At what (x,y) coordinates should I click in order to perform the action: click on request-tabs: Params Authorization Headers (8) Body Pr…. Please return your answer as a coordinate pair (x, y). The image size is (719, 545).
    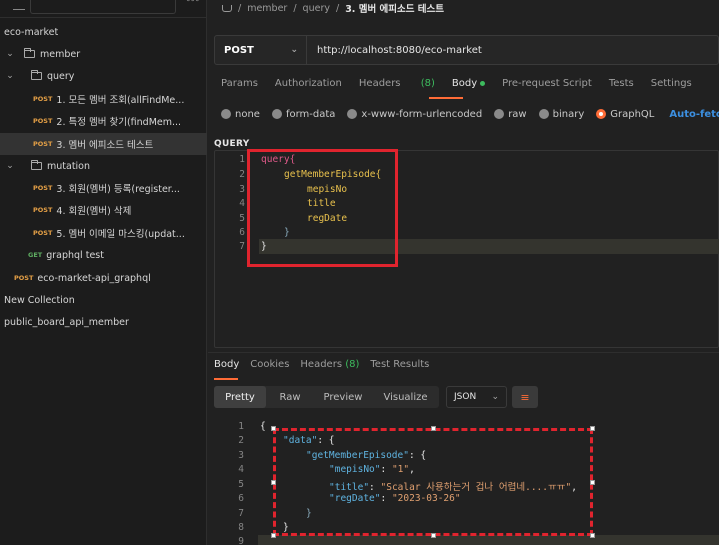
    Looking at the image, I should click on (465, 83).